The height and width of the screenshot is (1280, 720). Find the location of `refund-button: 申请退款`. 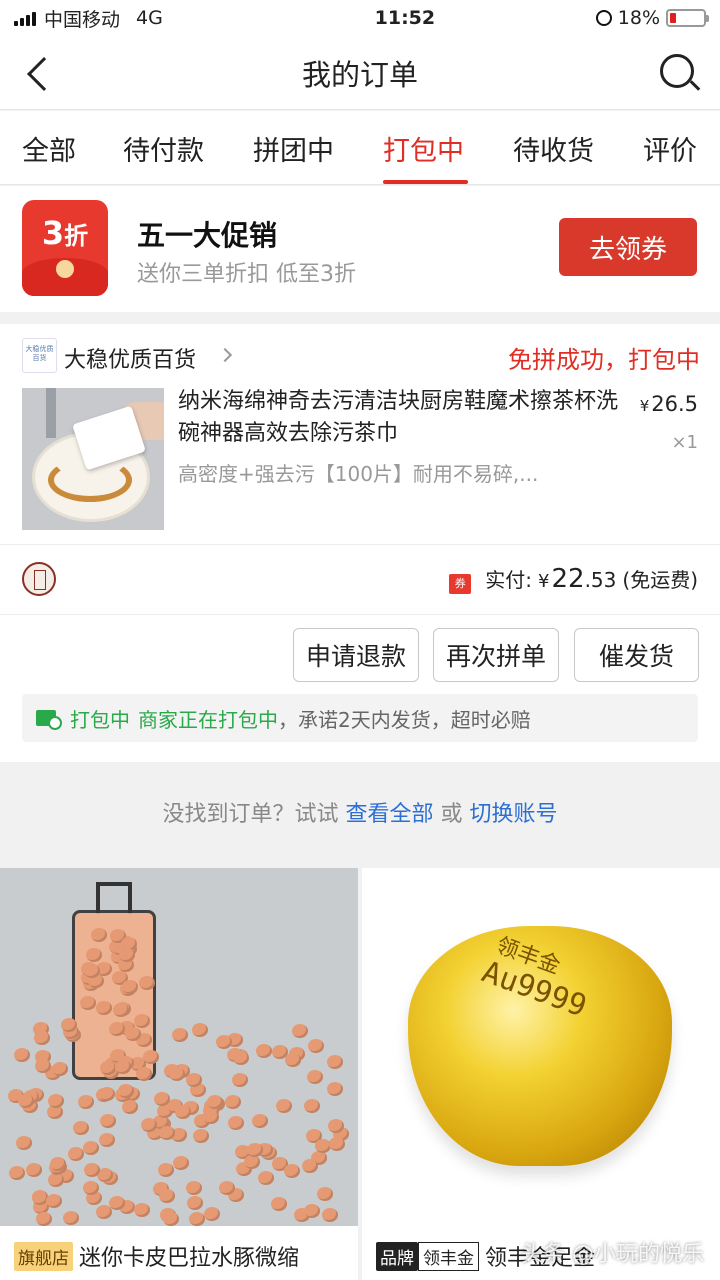

refund-button: 申请退款 is located at coordinates (356, 655).